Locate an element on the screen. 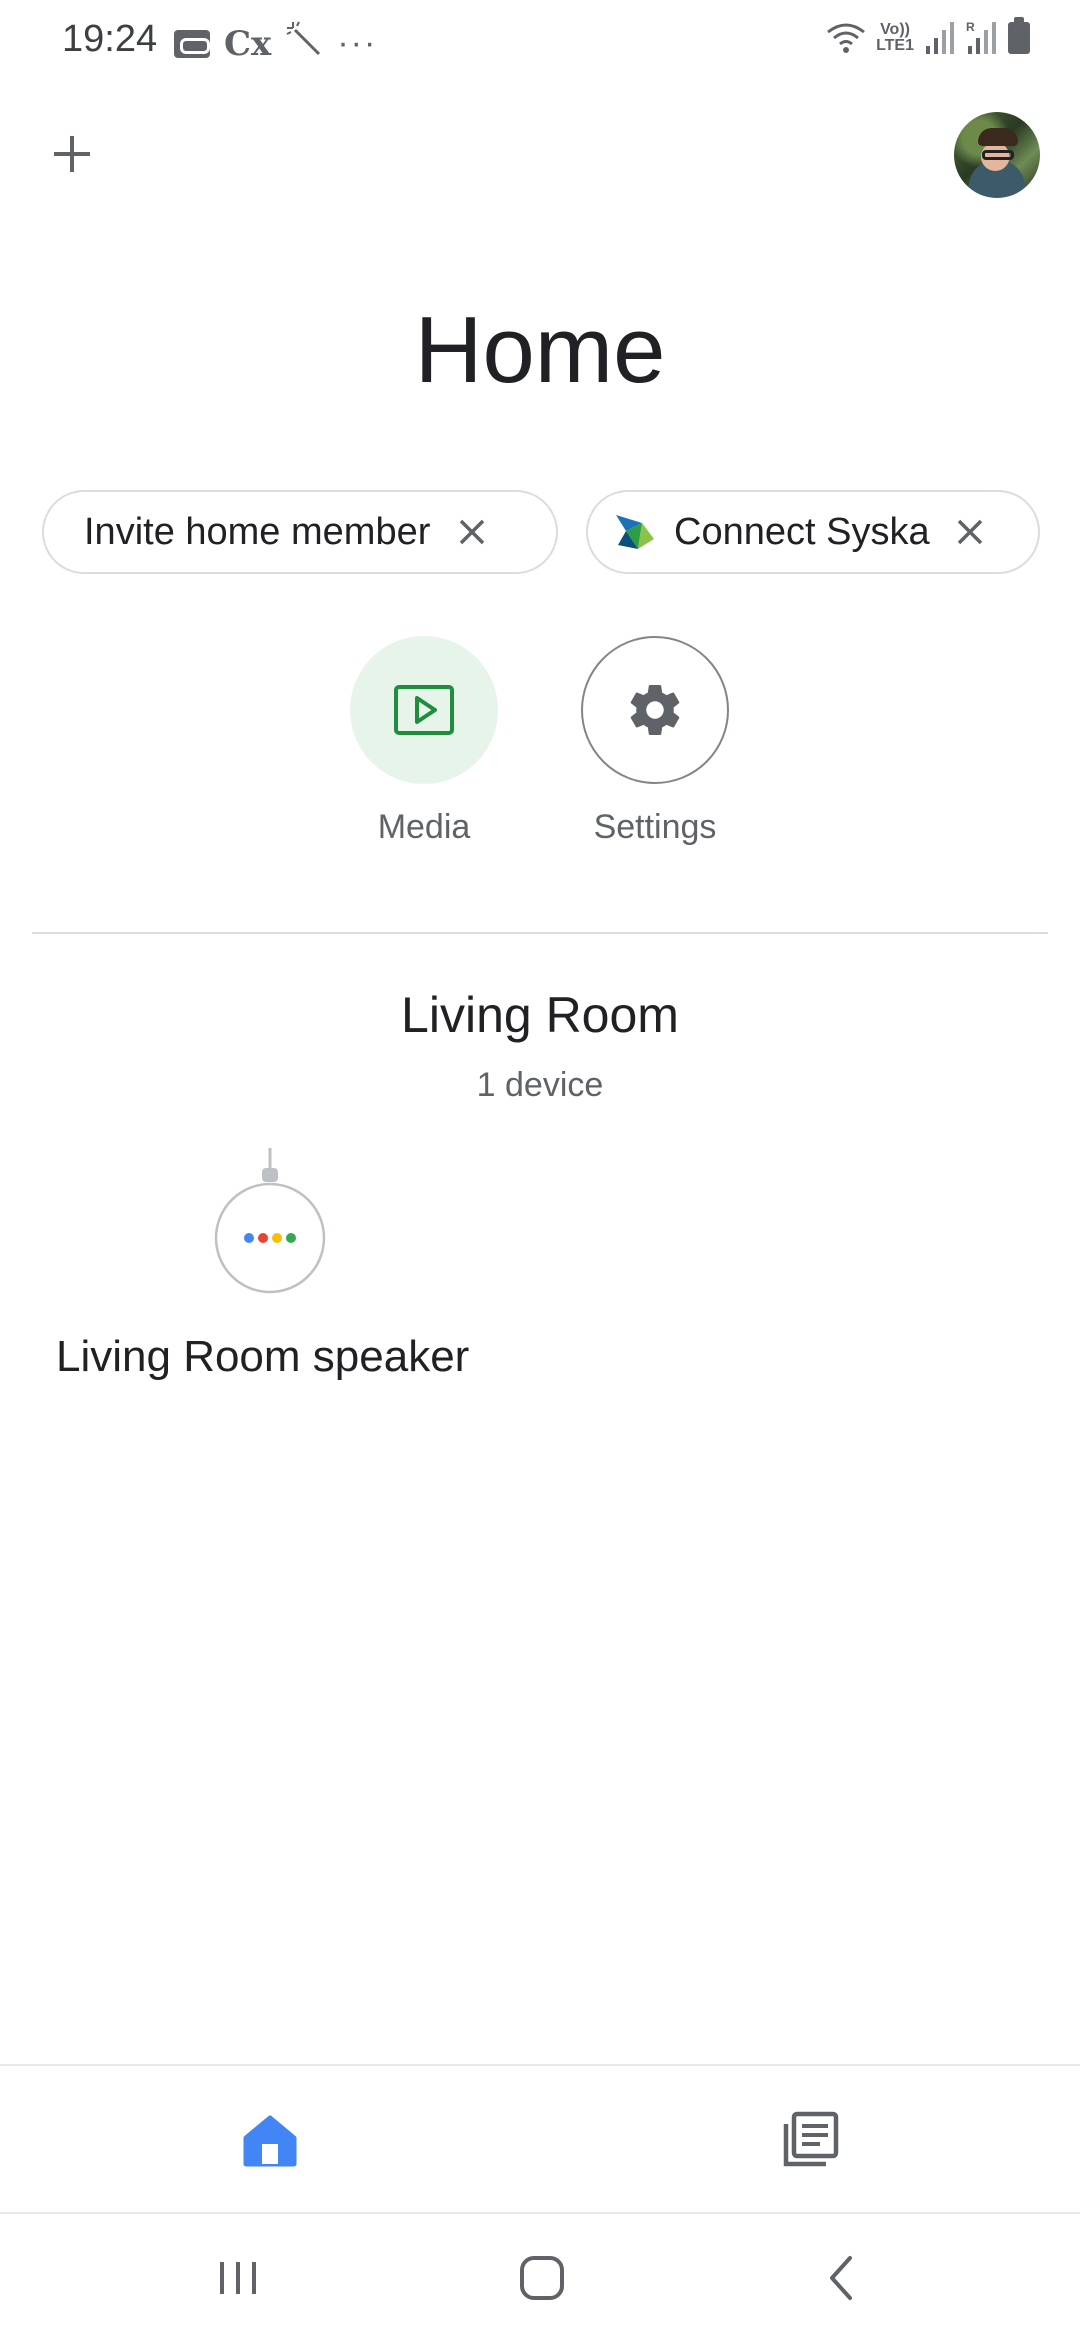  lte-icon: Vo)) LTE1 is located at coordinates (895, 38).